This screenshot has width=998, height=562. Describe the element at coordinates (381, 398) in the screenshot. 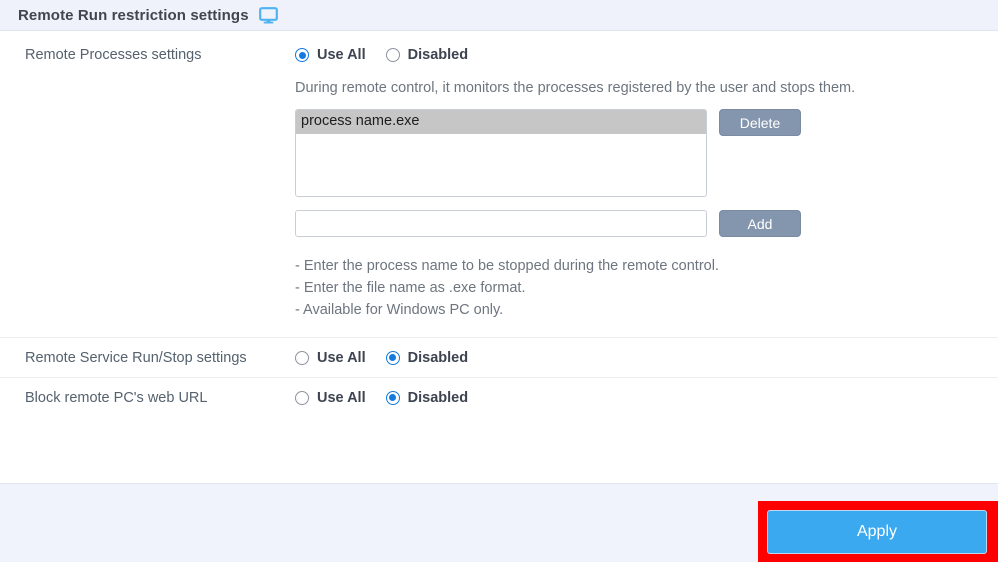

I see `radio-group-block-url: Use All Disabled` at that location.